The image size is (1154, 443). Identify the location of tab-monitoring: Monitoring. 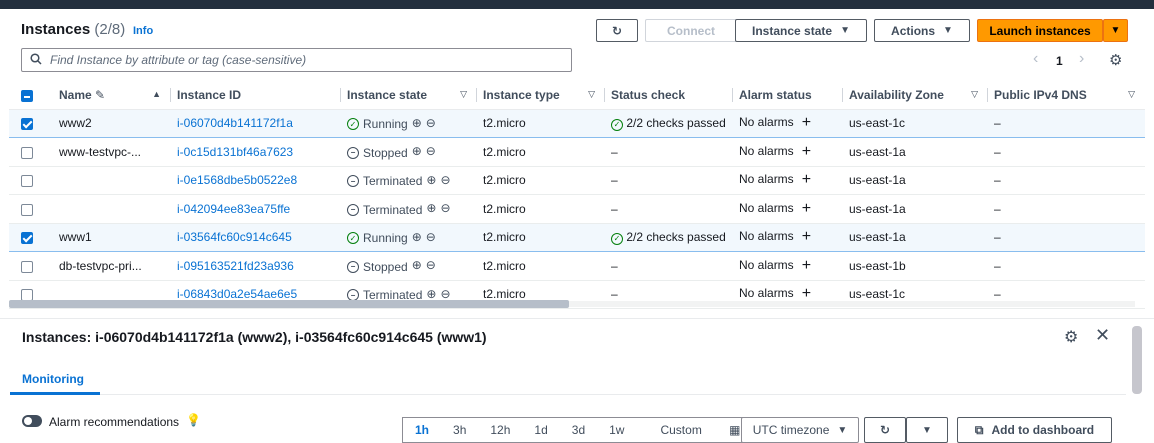
(53, 379).